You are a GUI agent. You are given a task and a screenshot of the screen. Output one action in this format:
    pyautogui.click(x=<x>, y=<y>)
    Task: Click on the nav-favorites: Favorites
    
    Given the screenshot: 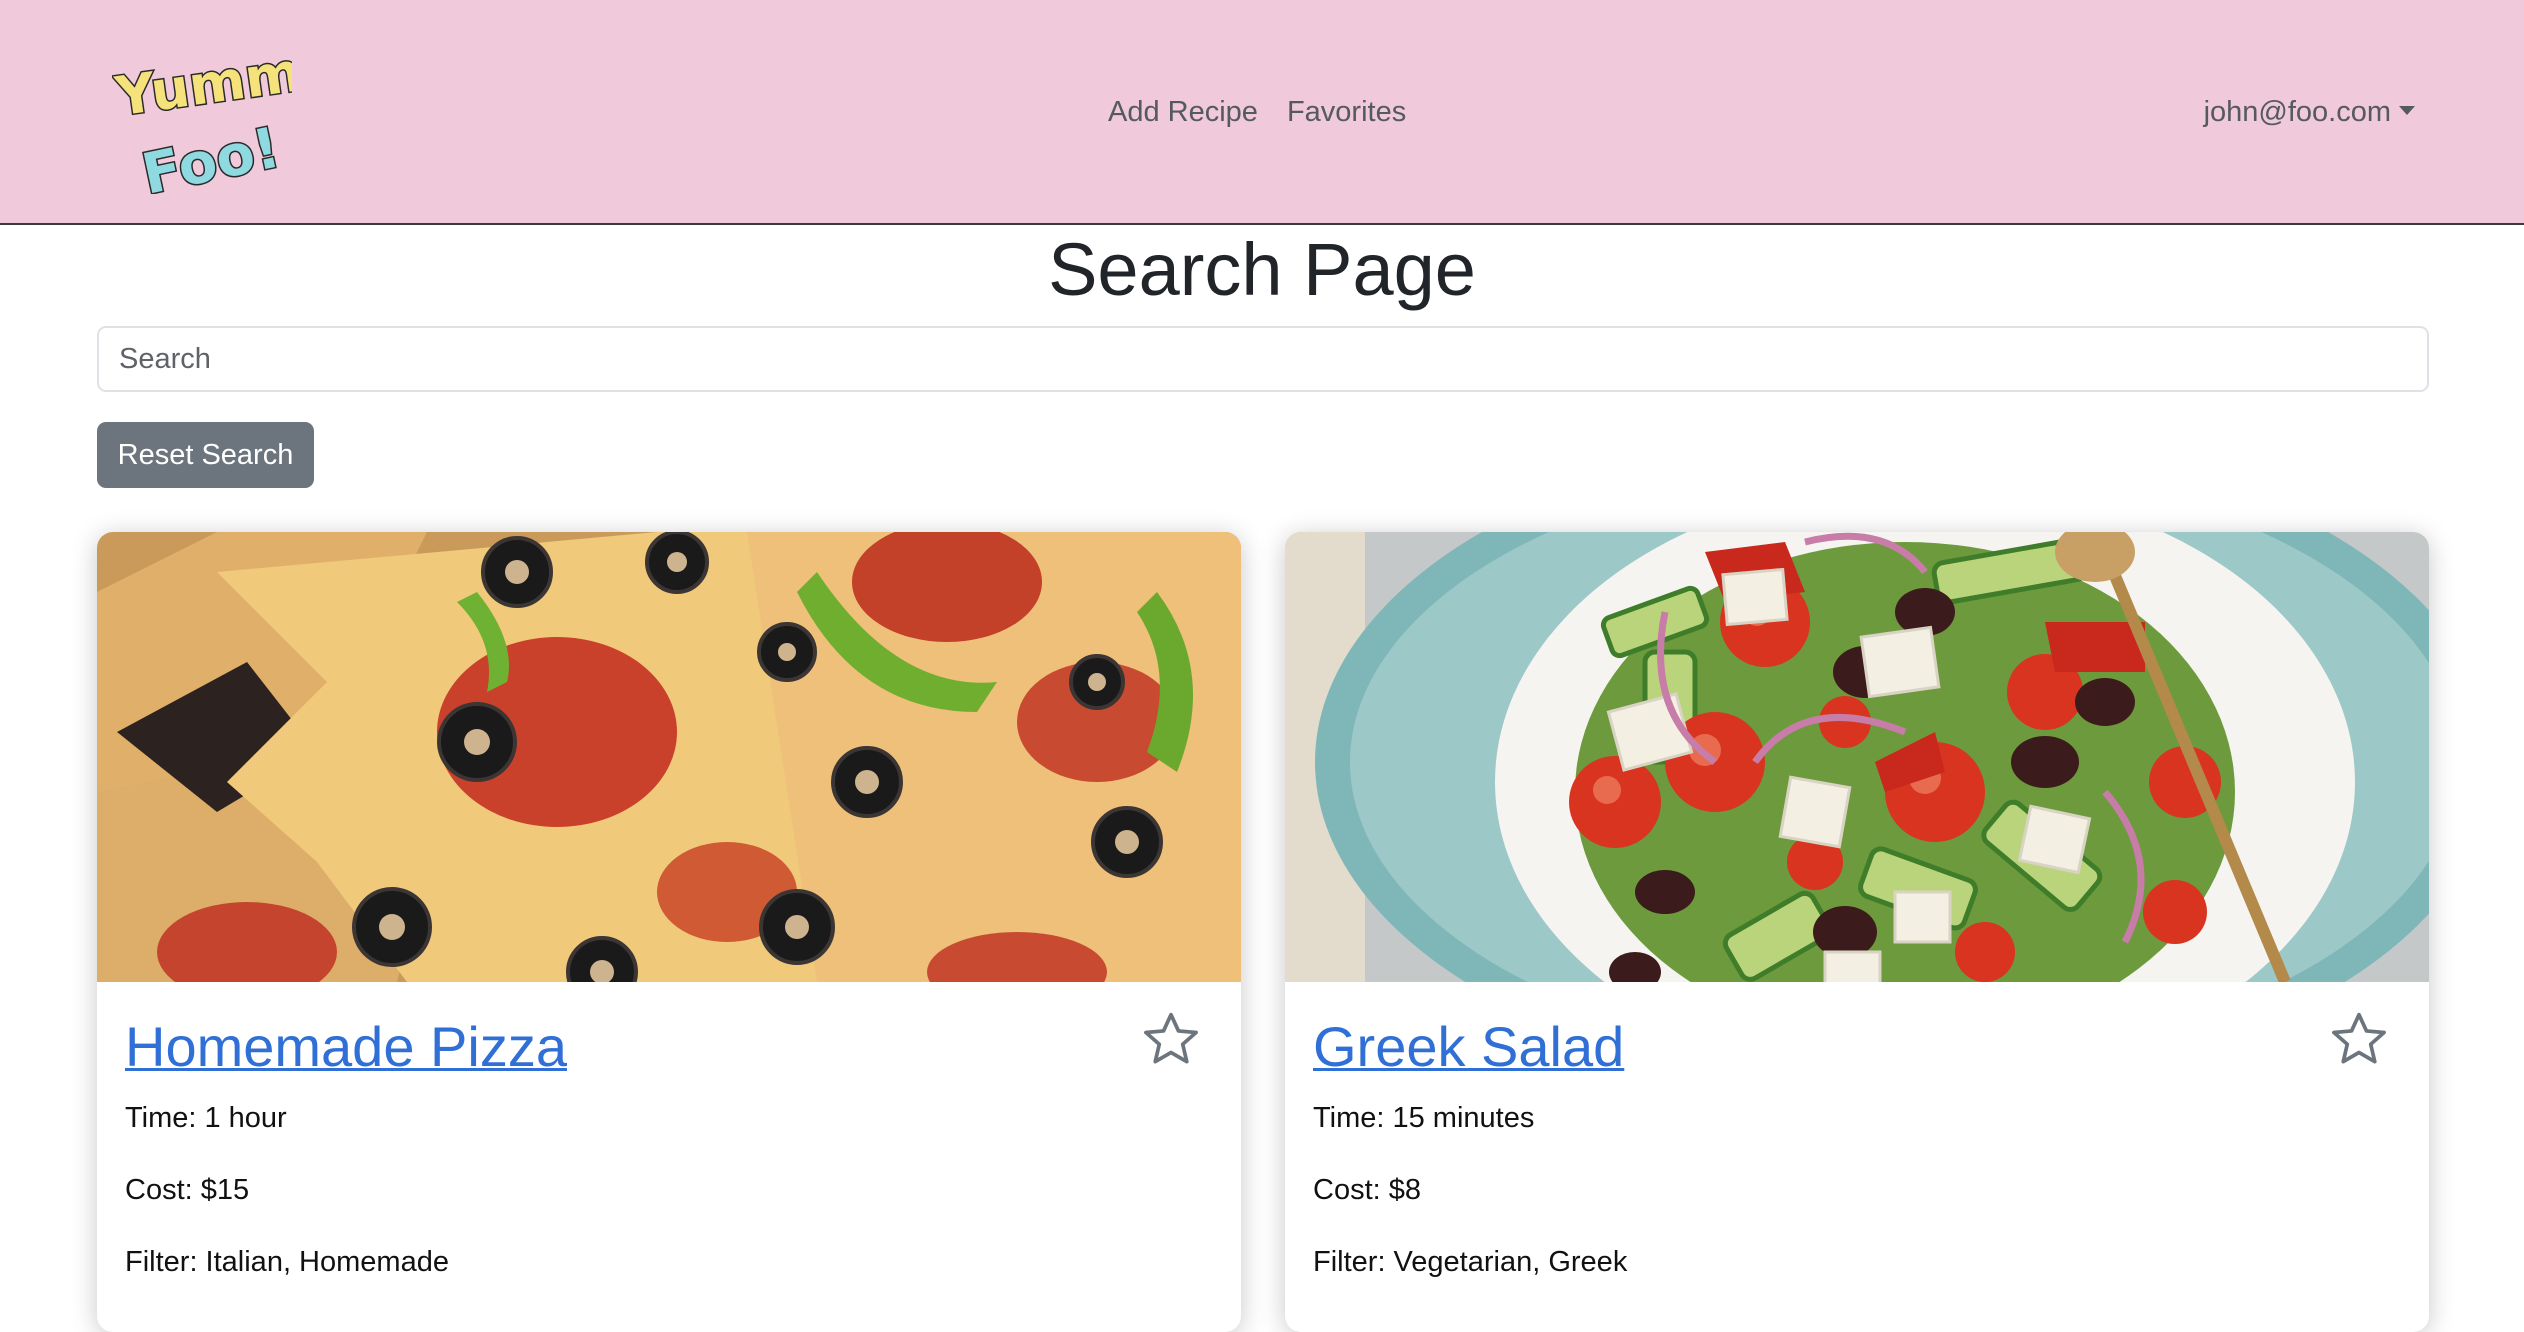 What is the action you would take?
    pyautogui.click(x=1346, y=112)
    